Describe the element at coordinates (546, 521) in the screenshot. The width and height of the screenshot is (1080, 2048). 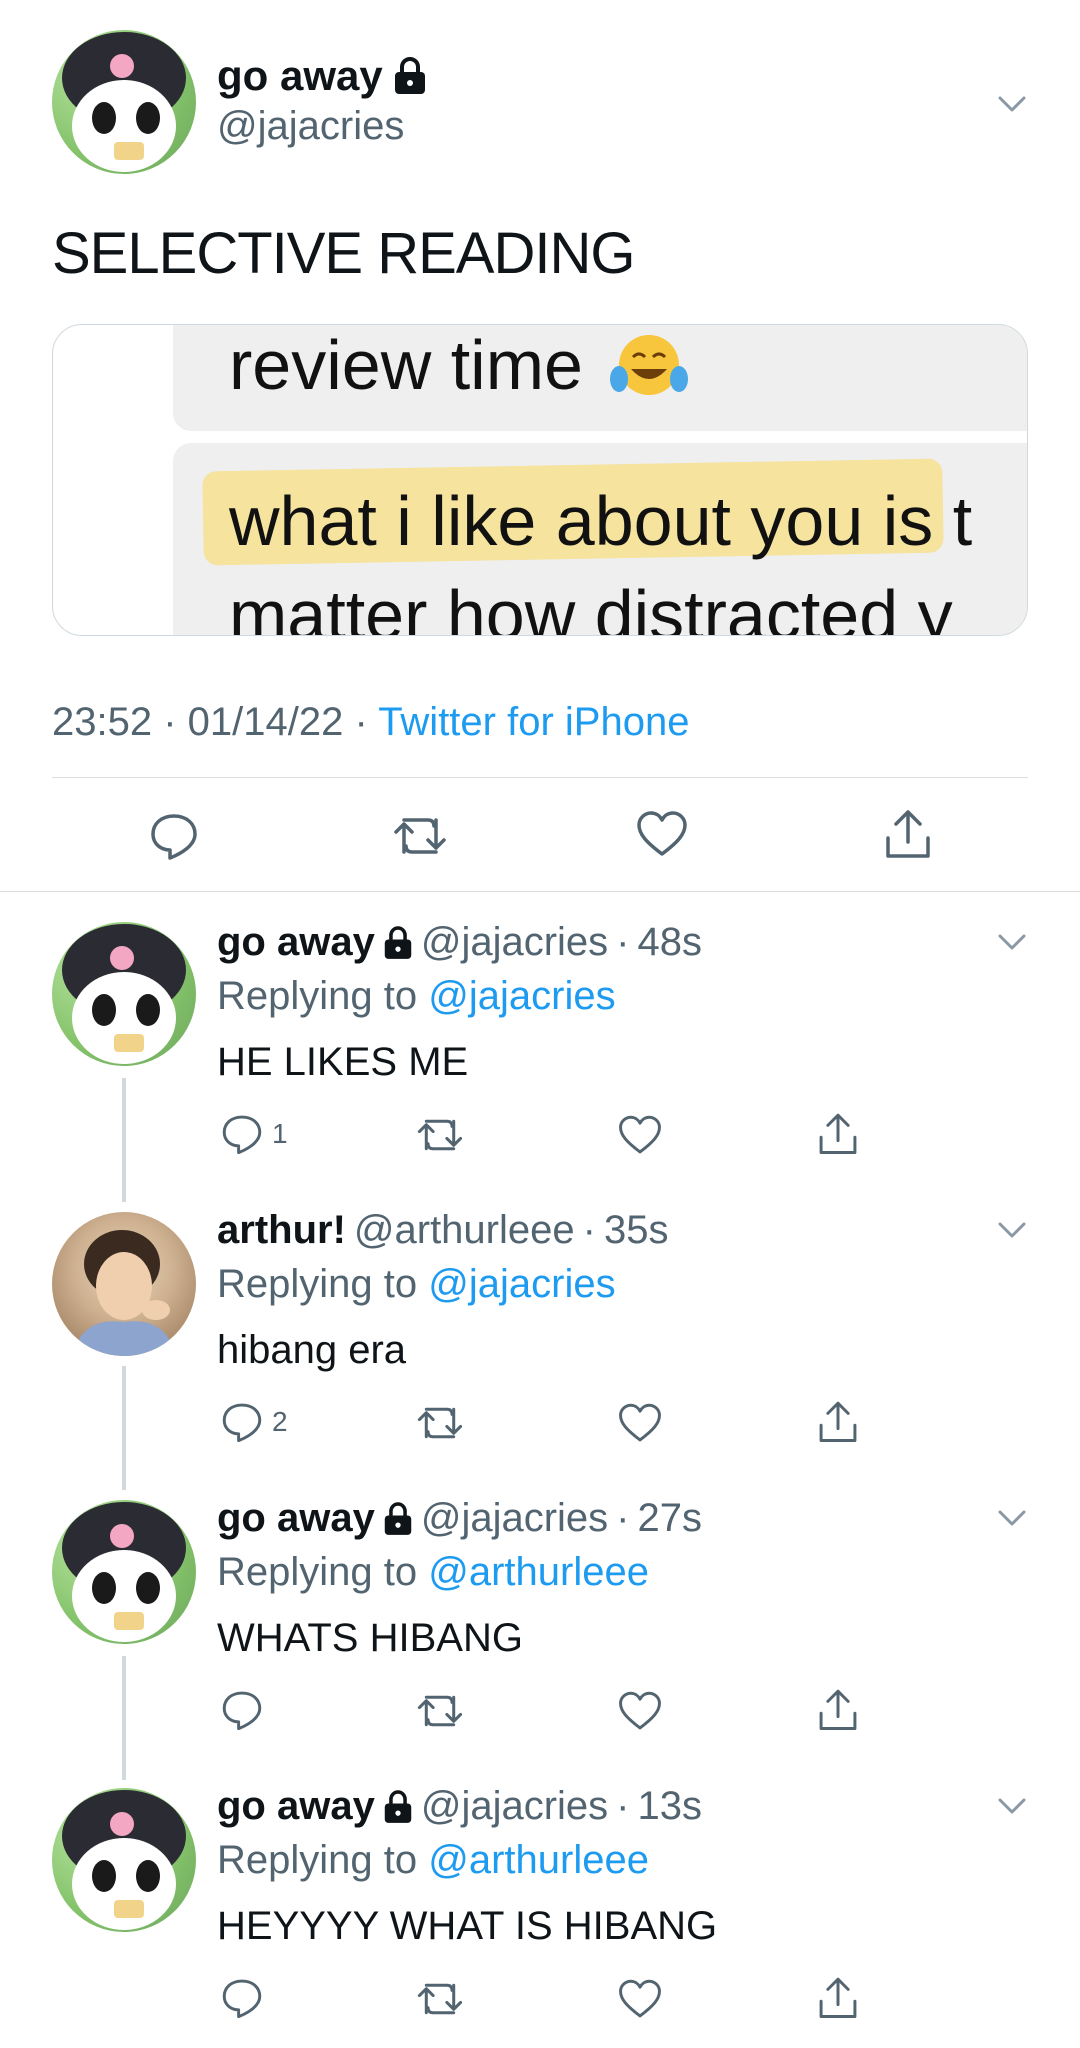
I see `highlighted-phrase: what i like about you` at that location.